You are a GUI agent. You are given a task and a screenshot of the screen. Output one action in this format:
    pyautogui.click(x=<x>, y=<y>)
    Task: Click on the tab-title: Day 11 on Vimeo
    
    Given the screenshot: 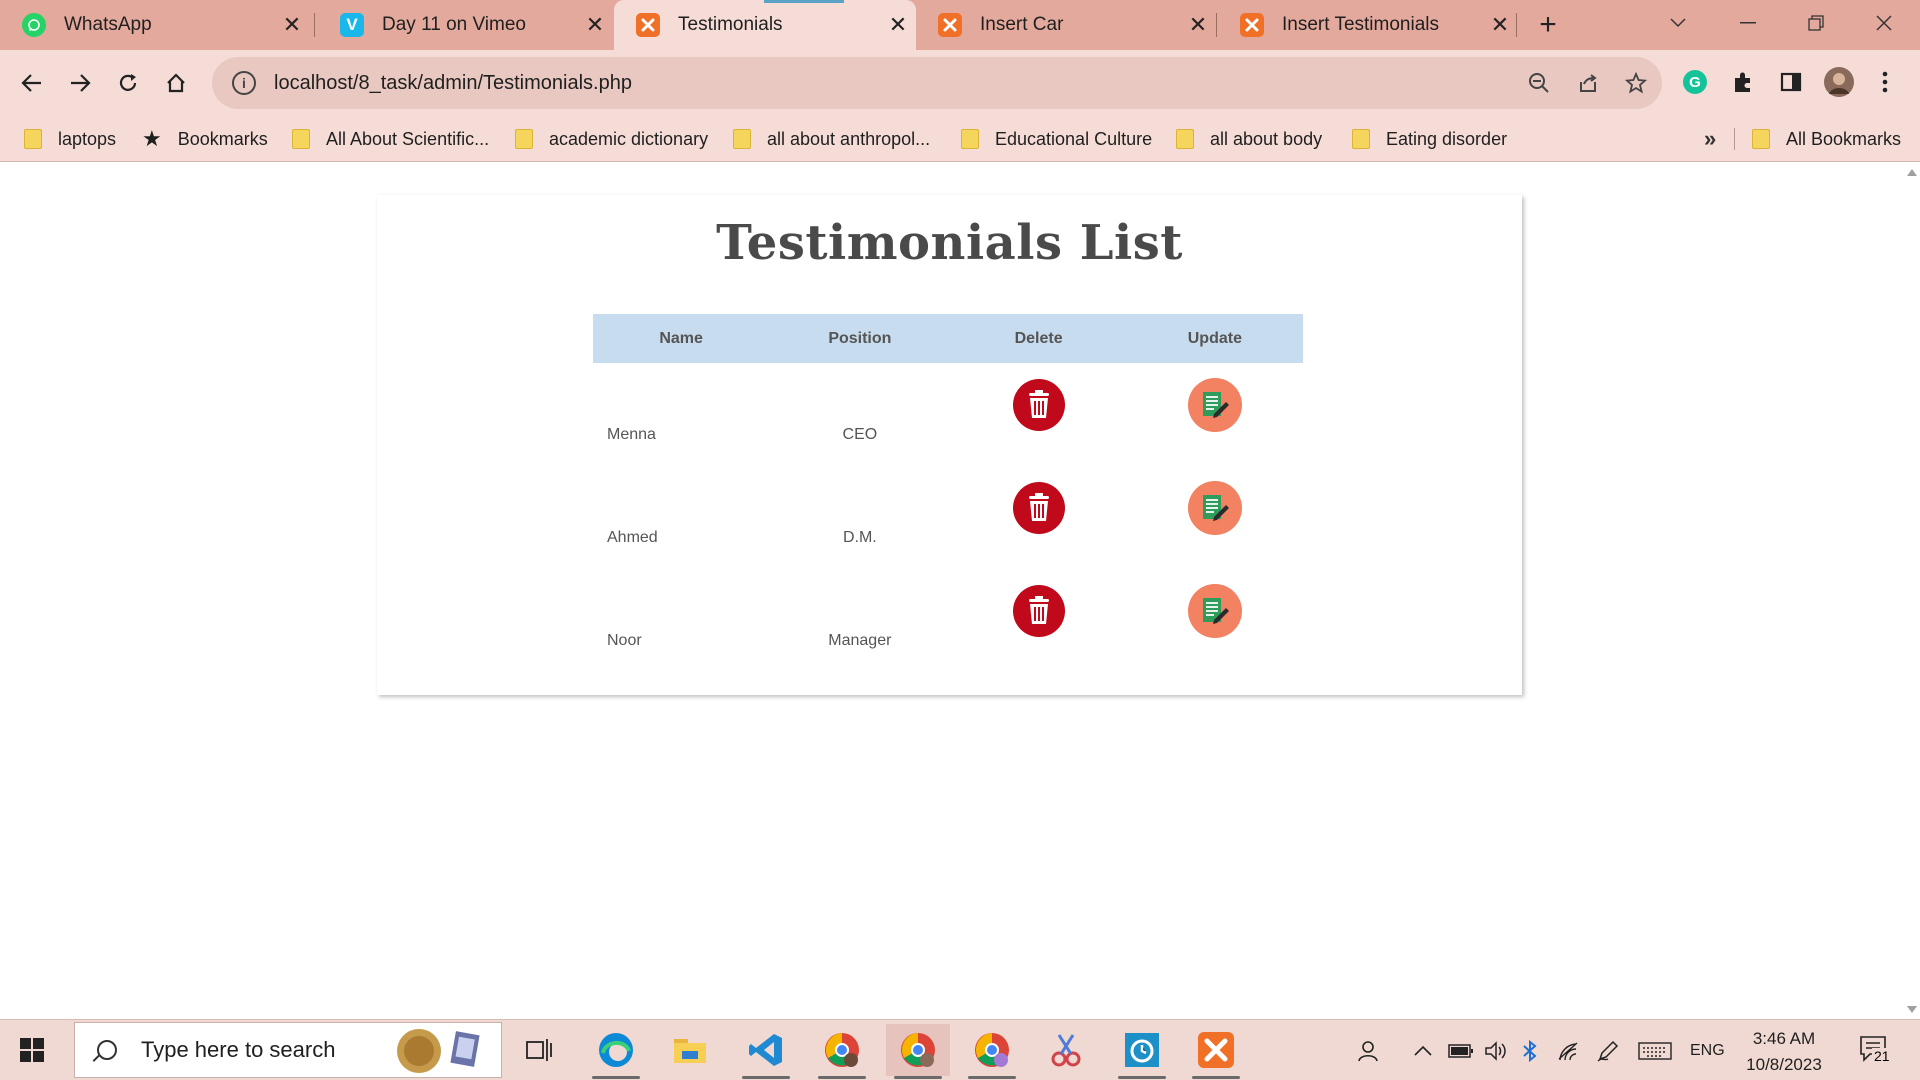 What is the action you would take?
    pyautogui.click(x=454, y=24)
    